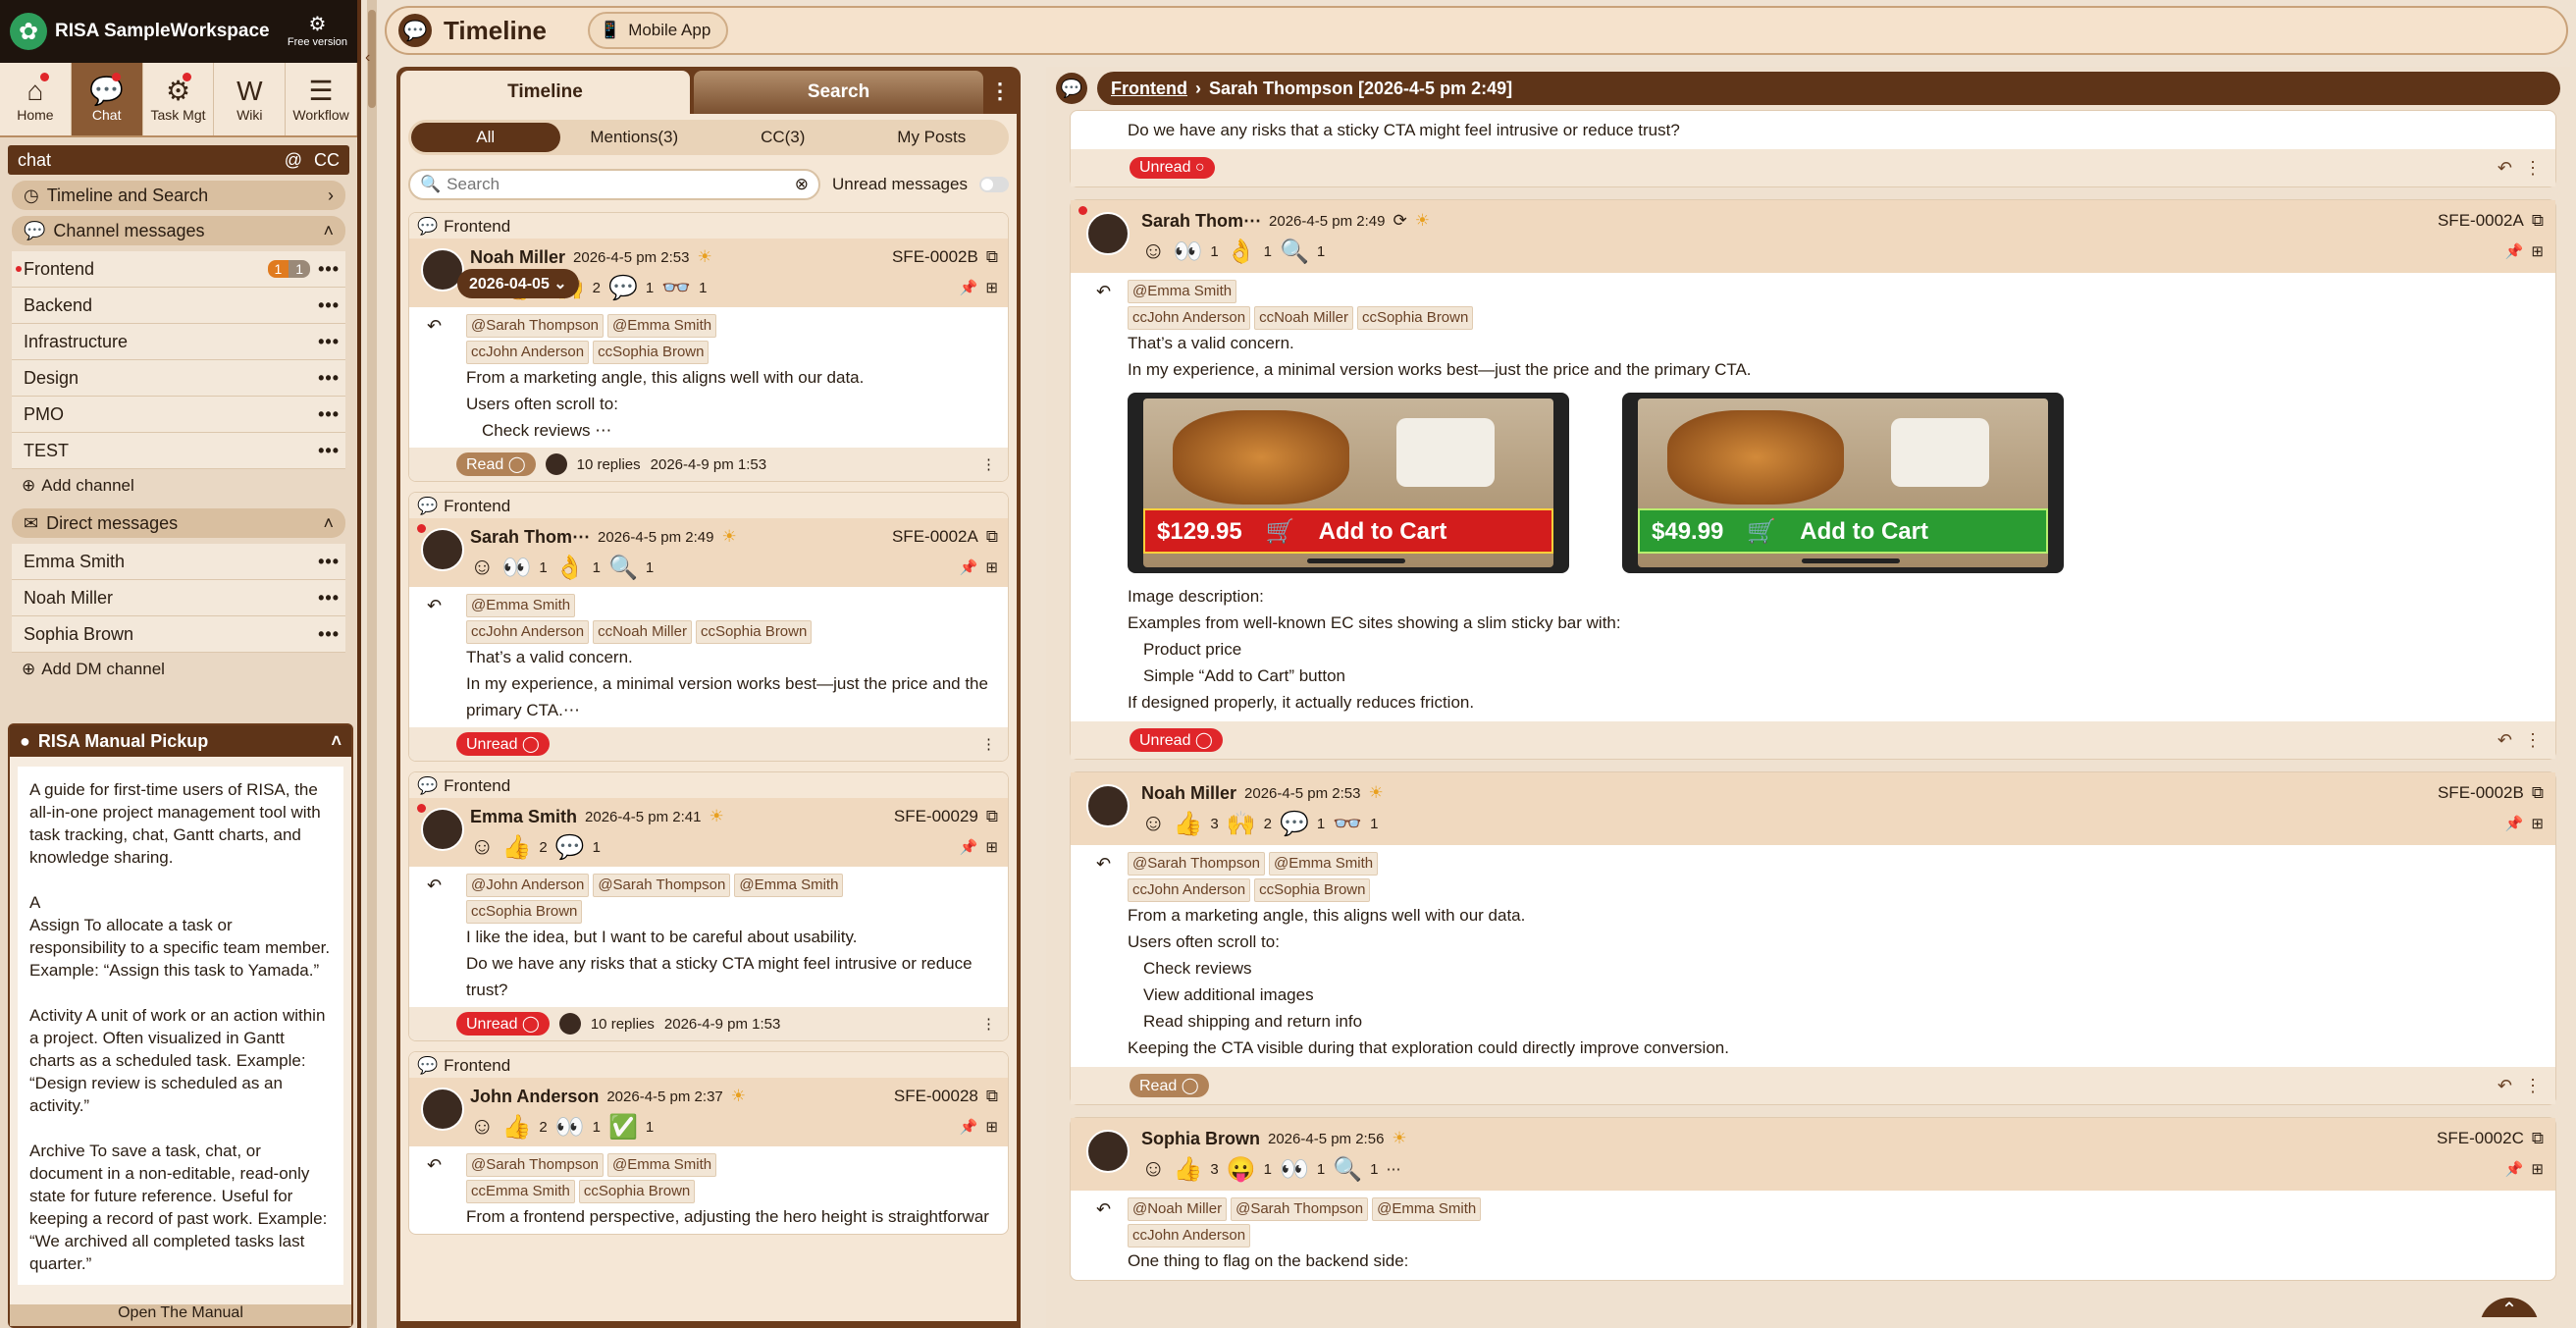  What do you see at coordinates (317, 31) in the screenshot?
I see `free-version-button: ⚙ Free version` at bounding box center [317, 31].